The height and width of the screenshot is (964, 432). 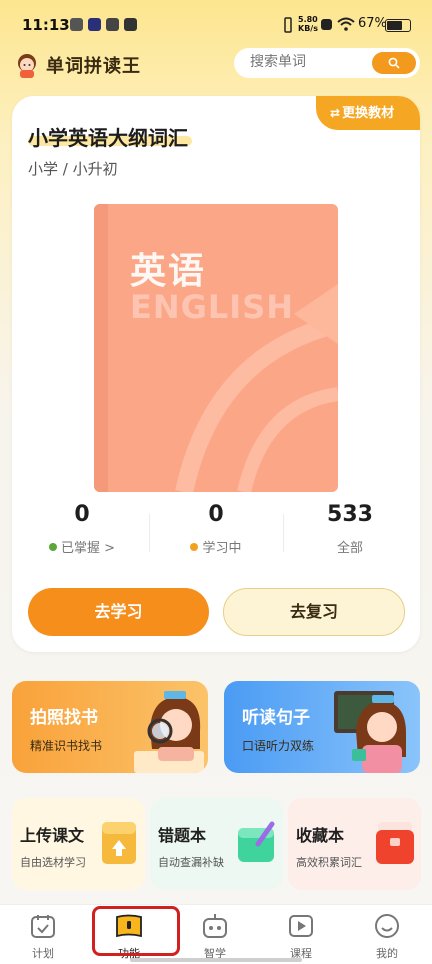 What do you see at coordinates (88, 548) in the screenshot?
I see `mastered-label: 已掌握 >` at bounding box center [88, 548].